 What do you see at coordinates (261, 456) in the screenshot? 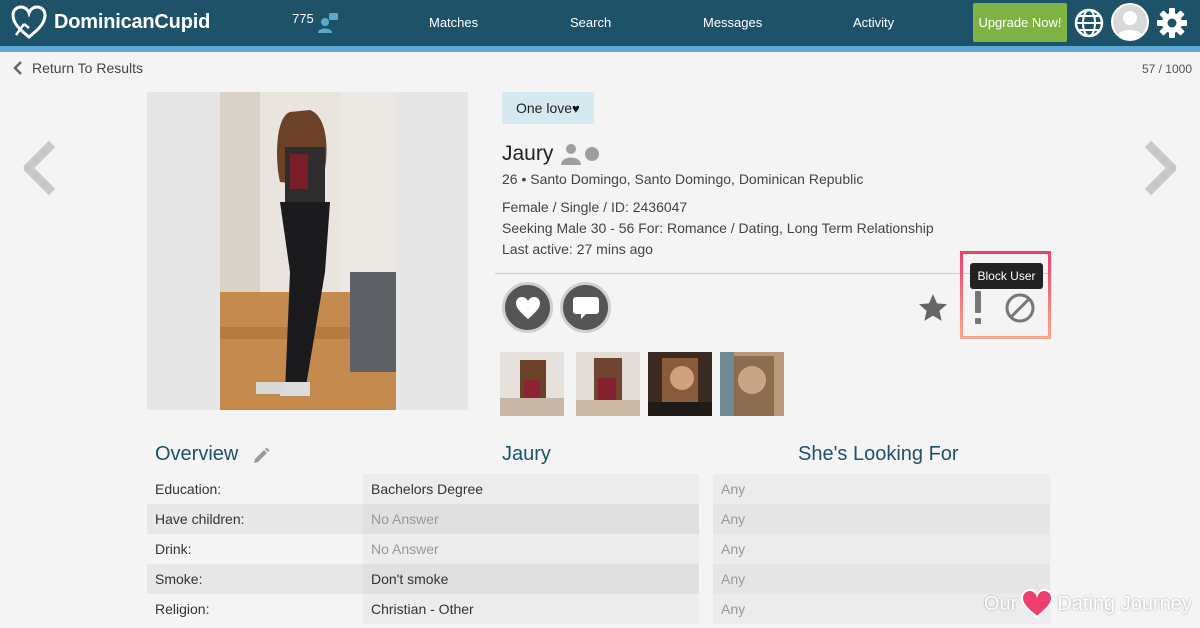
I see `pencil-edit-icon` at bounding box center [261, 456].